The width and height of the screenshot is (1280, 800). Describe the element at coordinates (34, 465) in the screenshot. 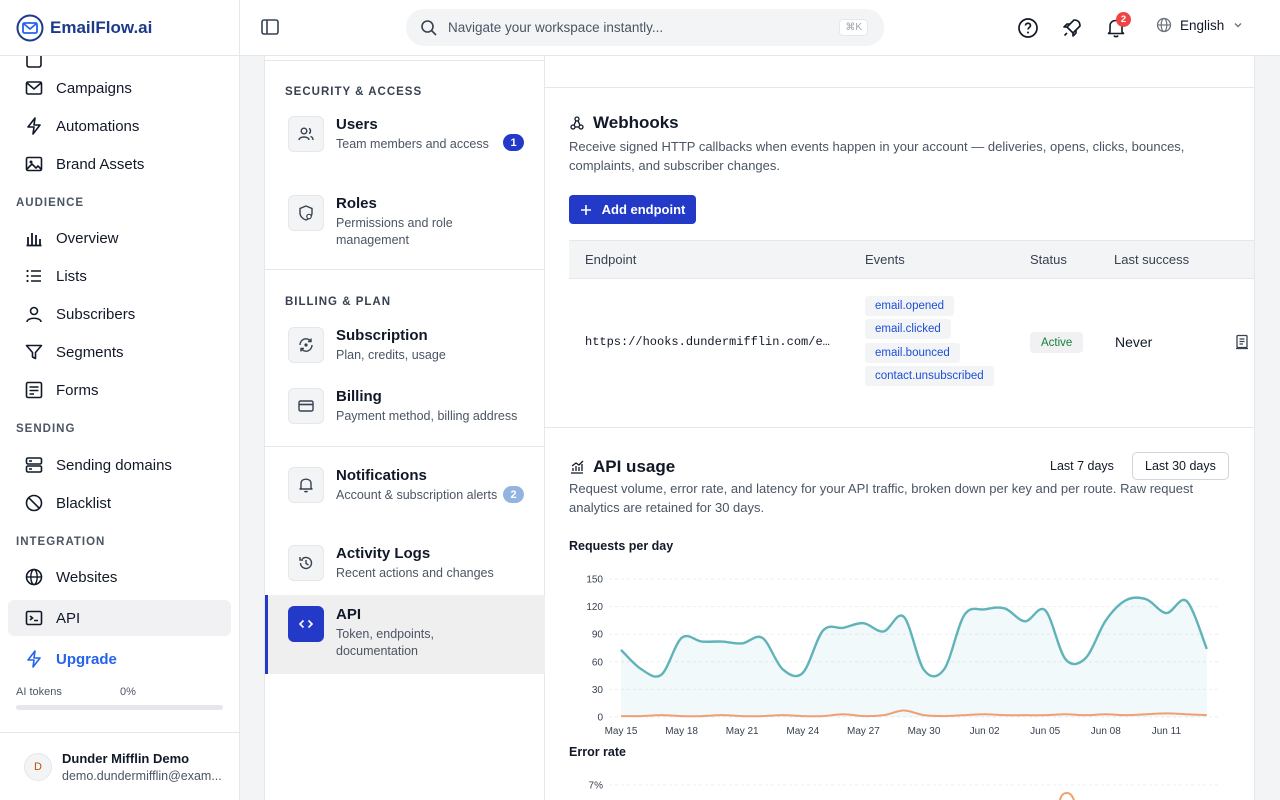

I see `server-icon` at that location.